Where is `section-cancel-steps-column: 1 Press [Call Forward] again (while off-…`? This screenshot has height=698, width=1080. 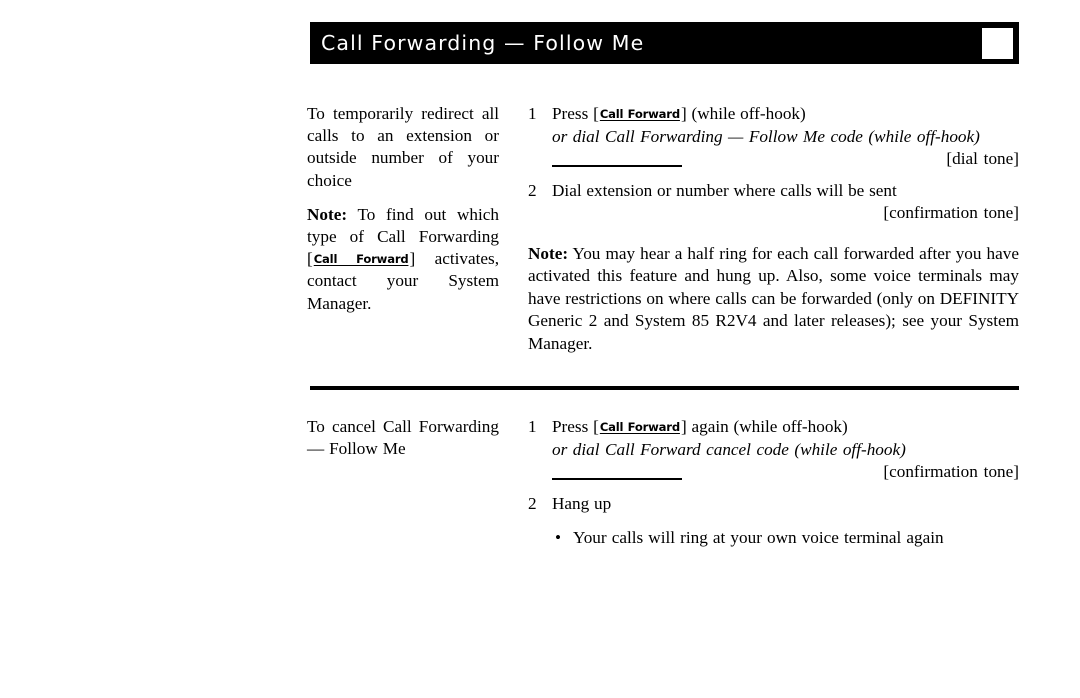 section-cancel-steps-column: 1 Press [Call Forward] again (while off-… is located at coordinates (766, 483).